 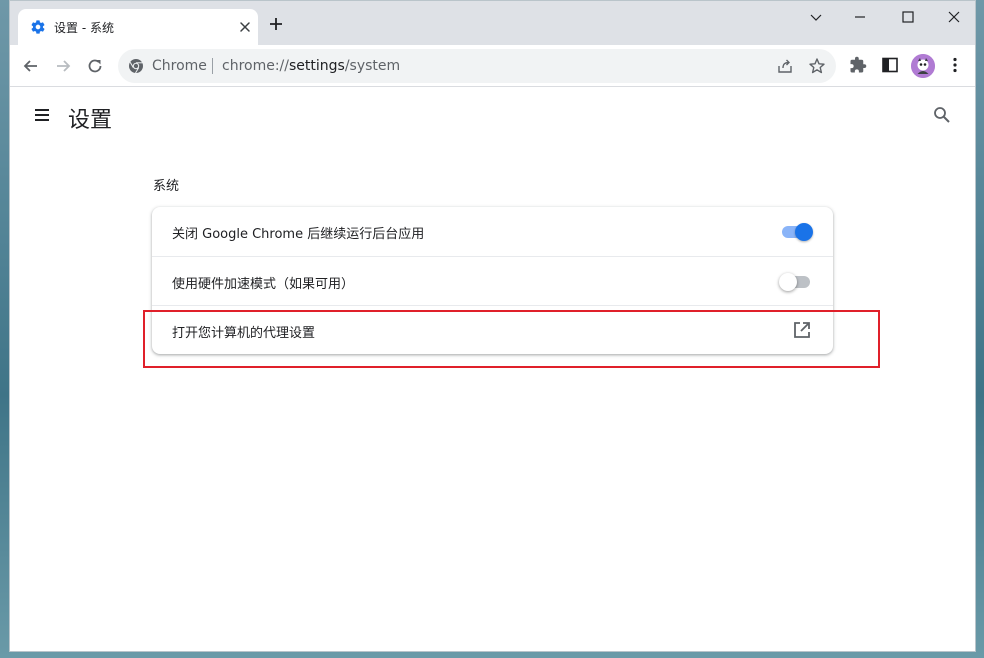 What do you see at coordinates (860, 17) in the screenshot?
I see `minimize-icon` at bounding box center [860, 17].